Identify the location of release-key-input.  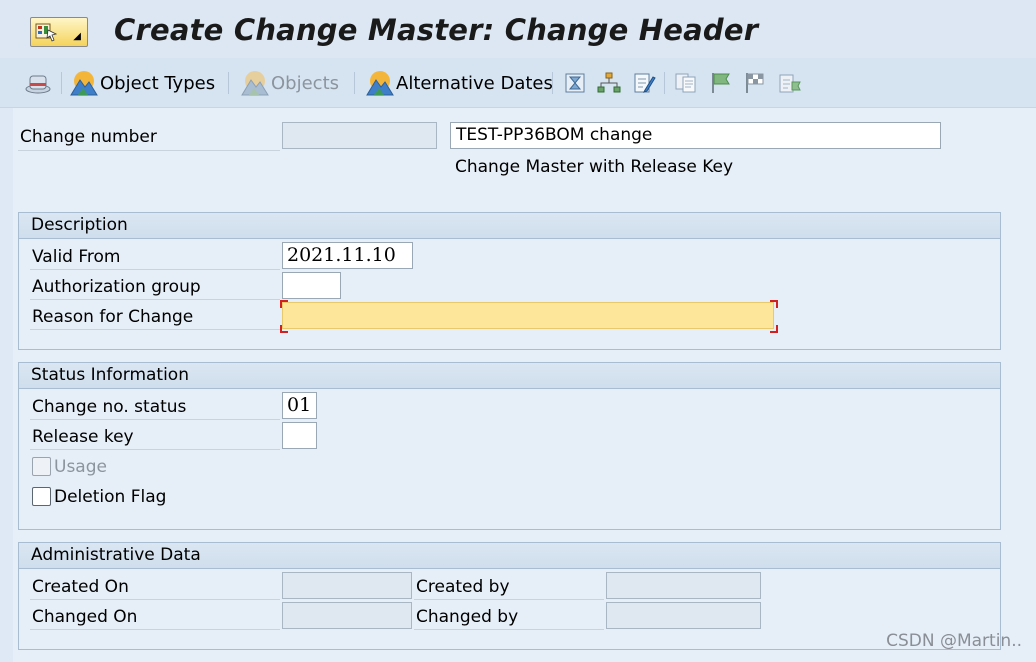
(299, 435).